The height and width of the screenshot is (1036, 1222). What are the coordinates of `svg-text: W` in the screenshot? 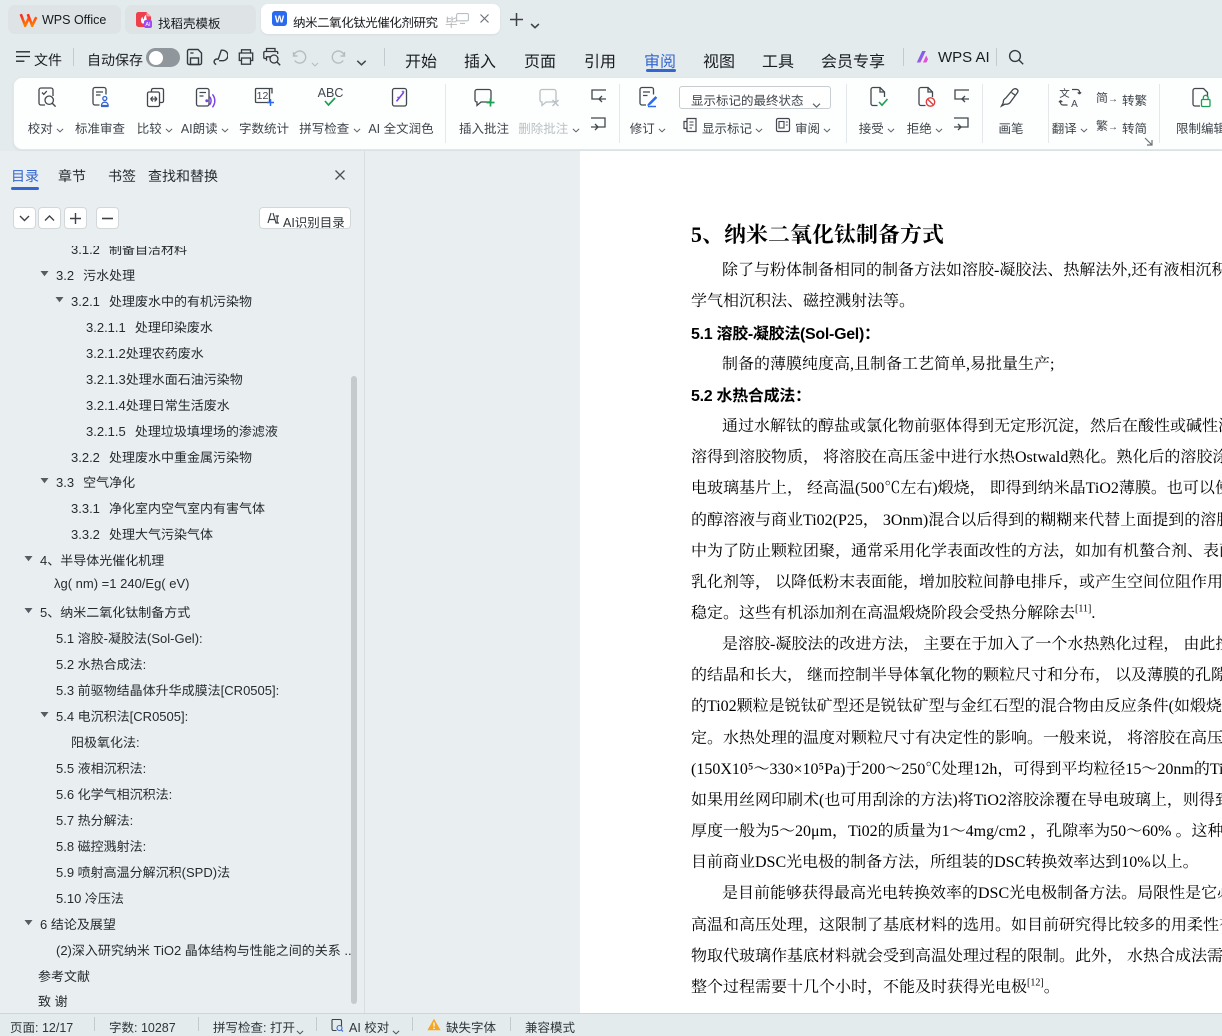 It's located at (280, 20).